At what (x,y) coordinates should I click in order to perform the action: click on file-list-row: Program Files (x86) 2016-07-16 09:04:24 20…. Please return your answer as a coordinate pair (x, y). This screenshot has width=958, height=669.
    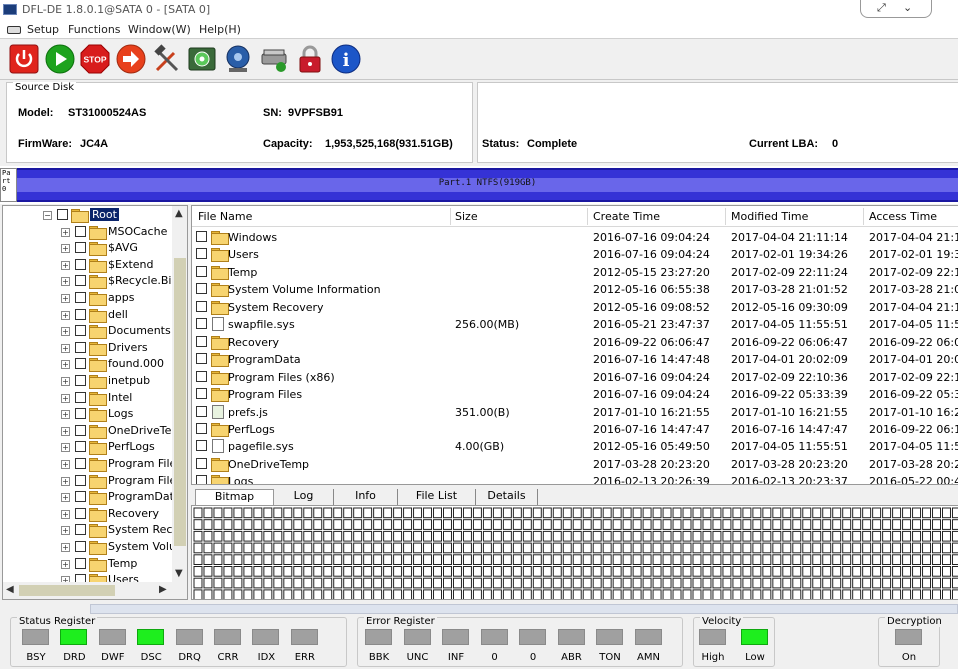
    Looking at the image, I should click on (575, 377).